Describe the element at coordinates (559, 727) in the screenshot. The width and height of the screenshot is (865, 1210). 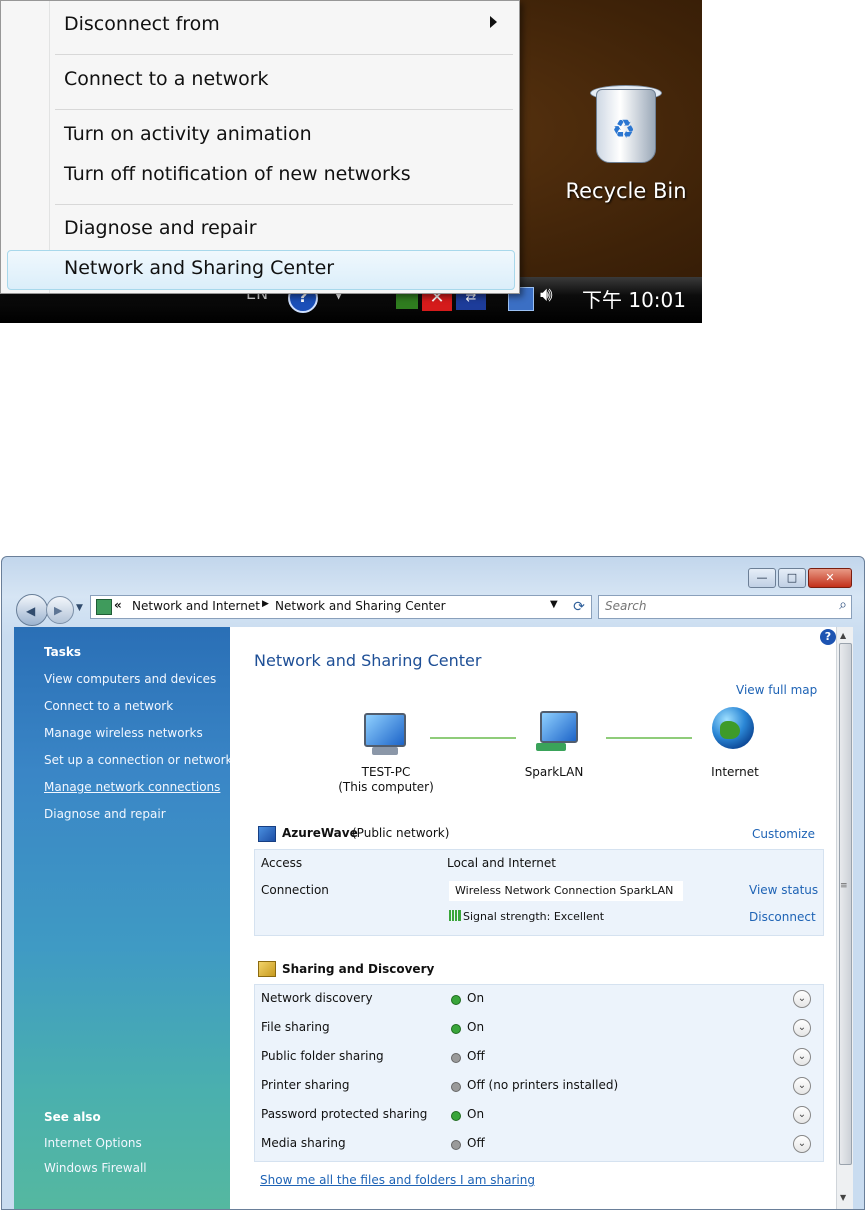
I see `router-icon` at that location.